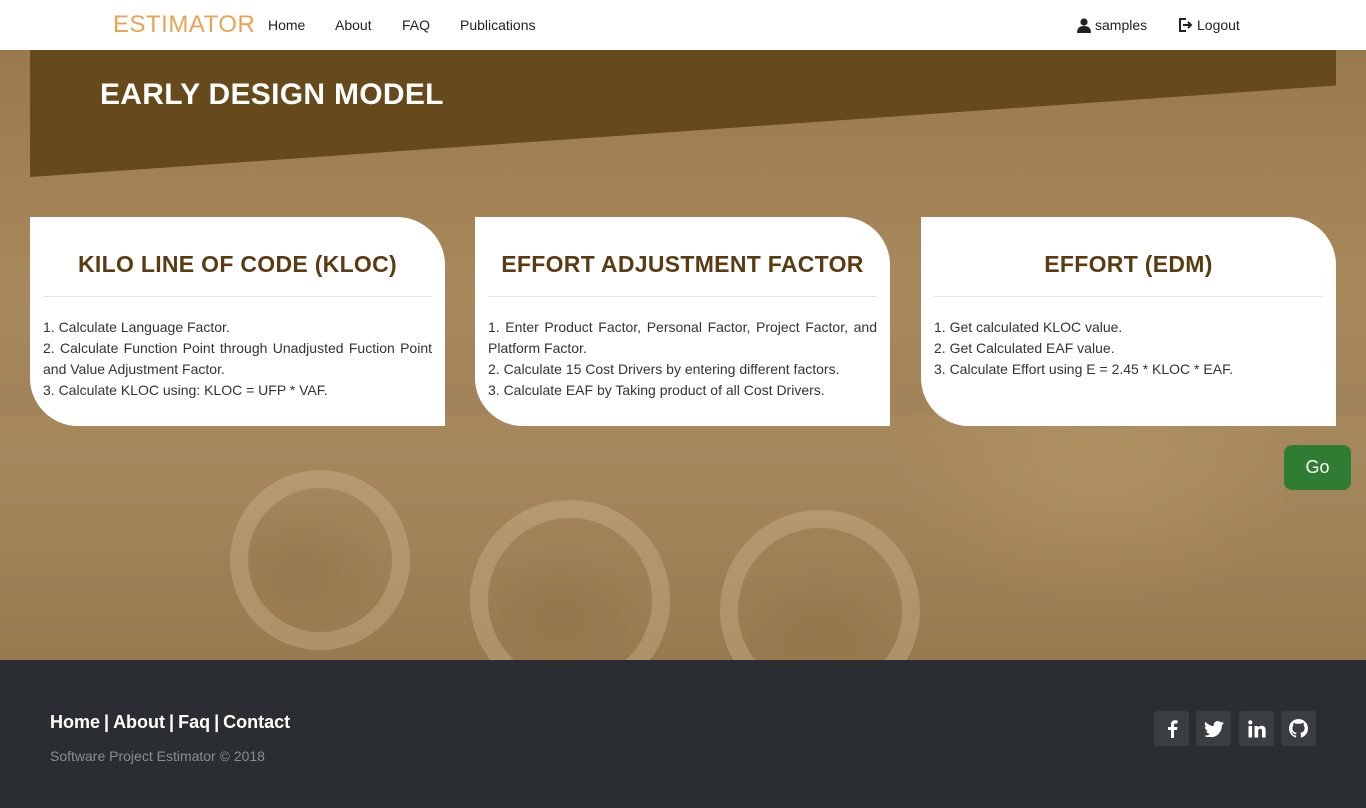 This screenshot has height=808, width=1366. I want to click on logout-icon, so click(1185, 25).